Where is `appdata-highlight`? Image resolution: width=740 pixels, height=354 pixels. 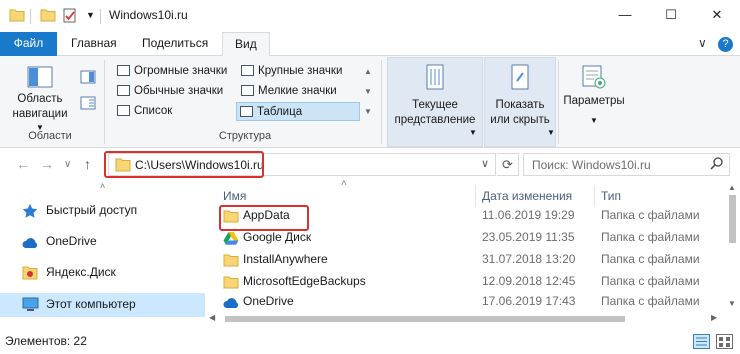 appdata-highlight is located at coordinates (264, 218).